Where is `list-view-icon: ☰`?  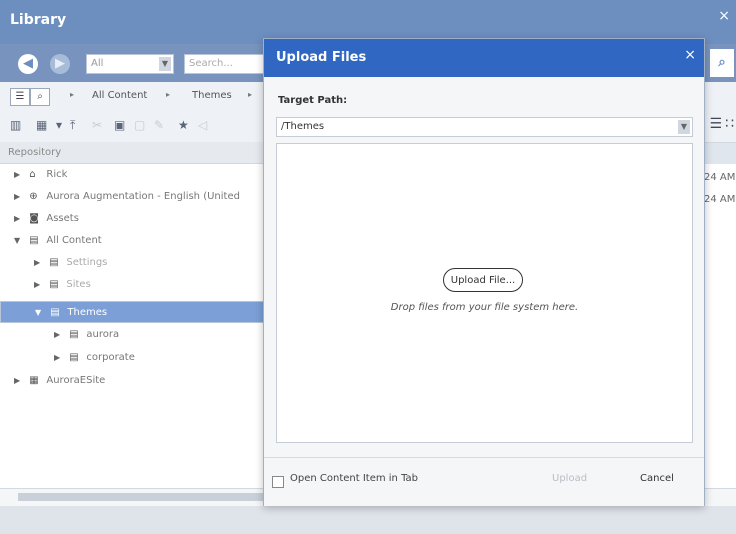 list-view-icon: ☰ is located at coordinates (715, 124).